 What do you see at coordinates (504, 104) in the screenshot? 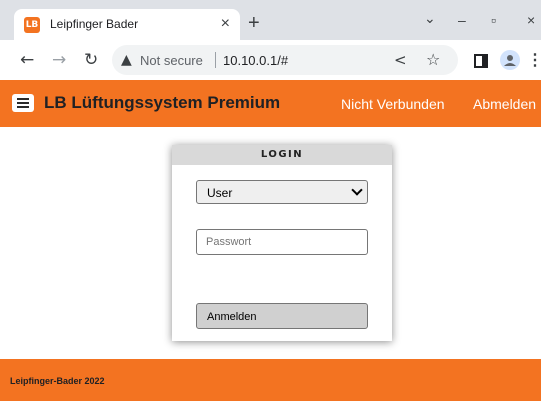
I see `logout-link: Abmelden` at bounding box center [504, 104].